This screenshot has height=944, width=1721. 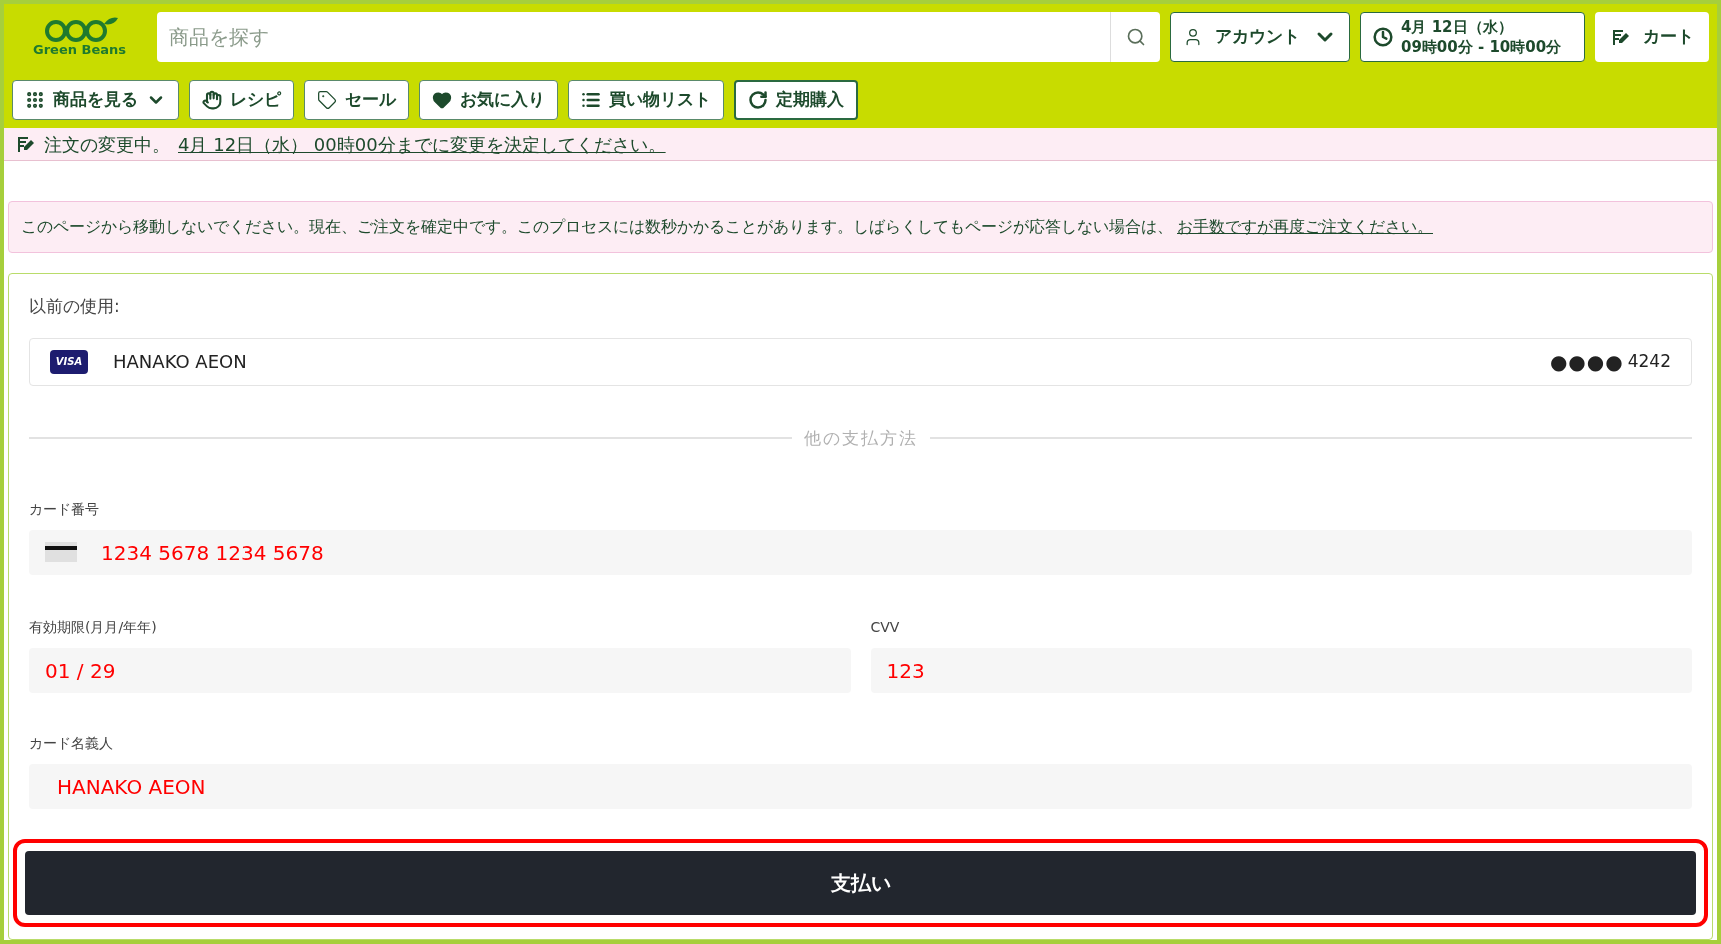 I want to click on order-deadline-link: 4月 12日（水） 00時00分までに変更を決定してください。, so click(x=422, y=144).